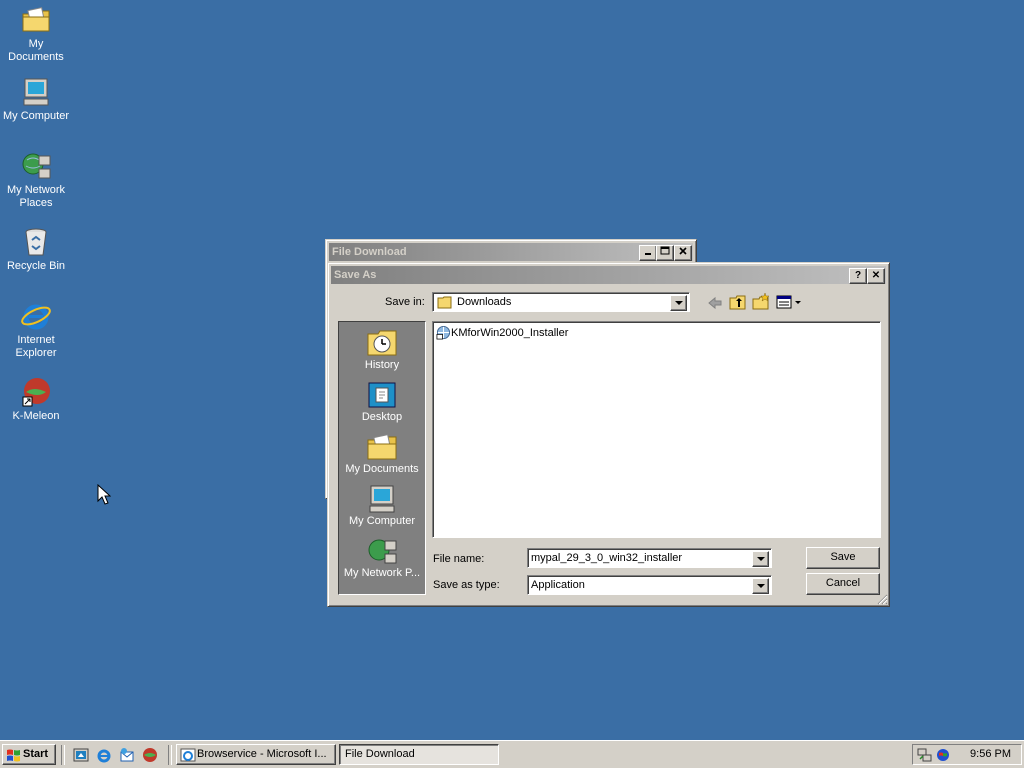 The image size is (1024, 768). What do you see at coordinates (104, 494) in the screenshot?
I see `mouse-cursor-icon` at bounding box center [104, 494].